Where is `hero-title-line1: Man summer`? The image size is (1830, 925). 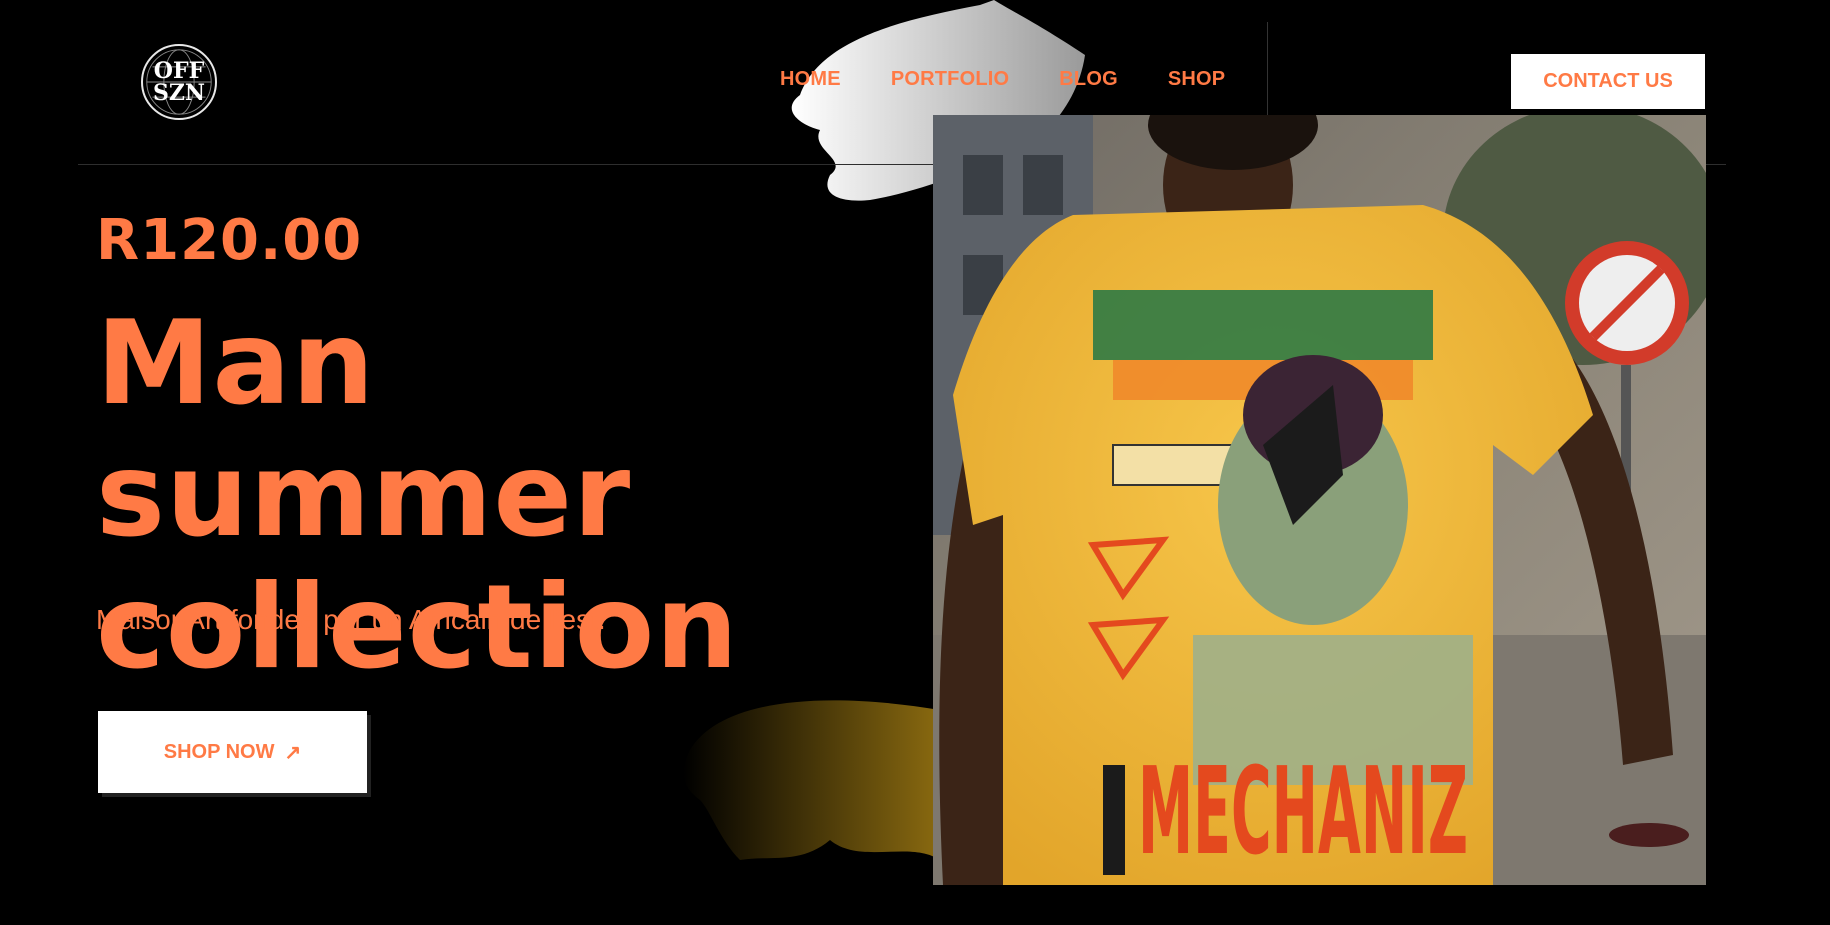
hero-title-line1: Man summer is located at coordinates (364, 429).